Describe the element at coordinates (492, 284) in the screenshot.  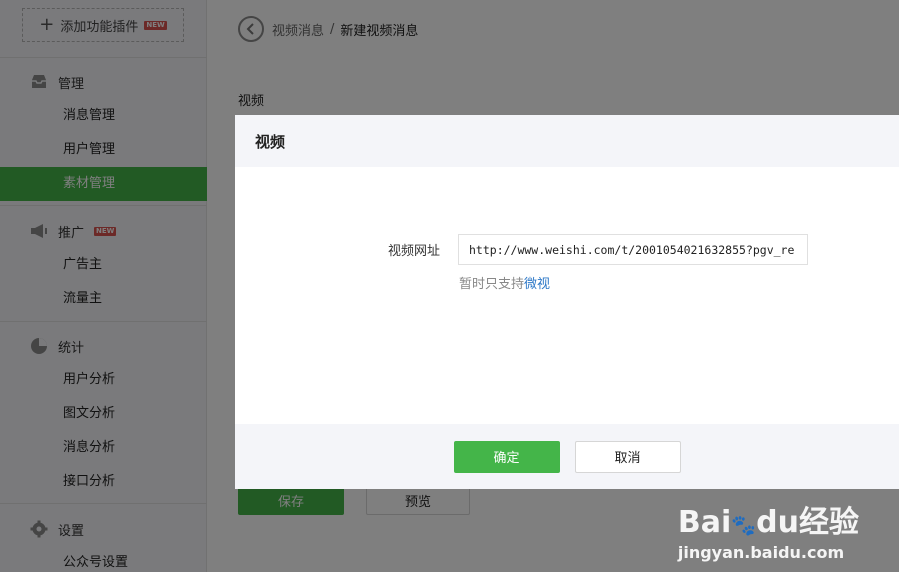
I see `support-hint-text: 暂时只支持` at that location.